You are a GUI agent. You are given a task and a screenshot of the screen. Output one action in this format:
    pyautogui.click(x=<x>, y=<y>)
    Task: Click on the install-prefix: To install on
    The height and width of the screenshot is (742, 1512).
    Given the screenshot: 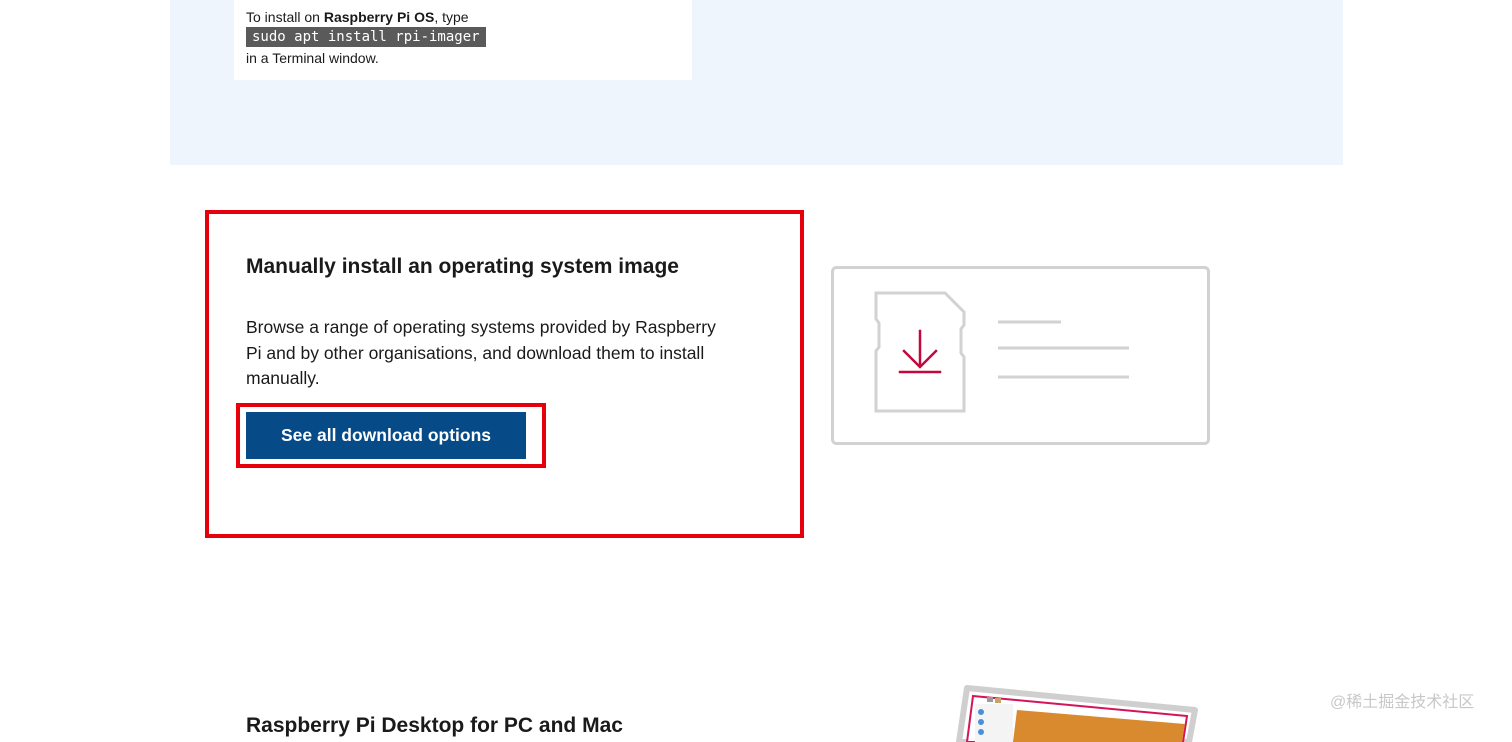 What is the action you would take?
    pyautogui.click(x=285, y=17)
    